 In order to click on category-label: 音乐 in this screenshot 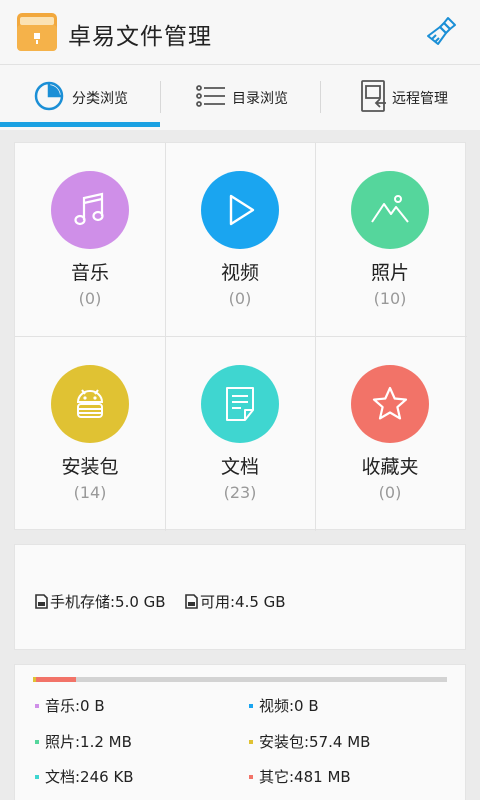, I will do `click(89, 273)`.